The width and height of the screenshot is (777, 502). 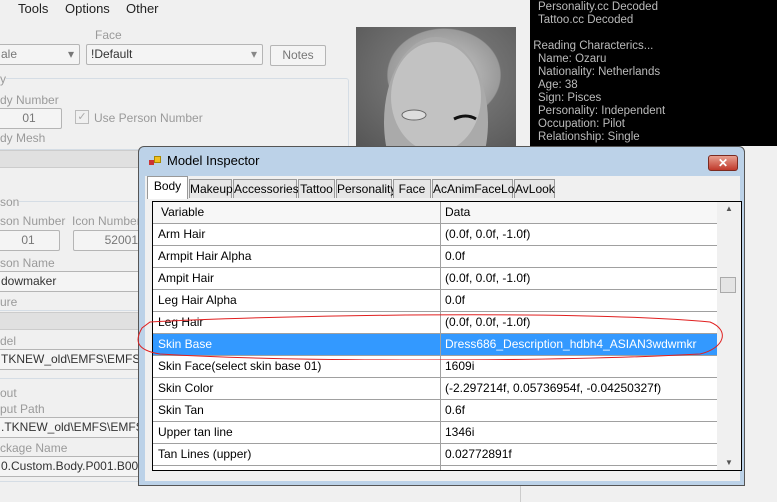 What do you see at coordinates (213, 160) in the screenshot?
I see `dialog-title: Model Inspector` at bounding box center [213, 160].